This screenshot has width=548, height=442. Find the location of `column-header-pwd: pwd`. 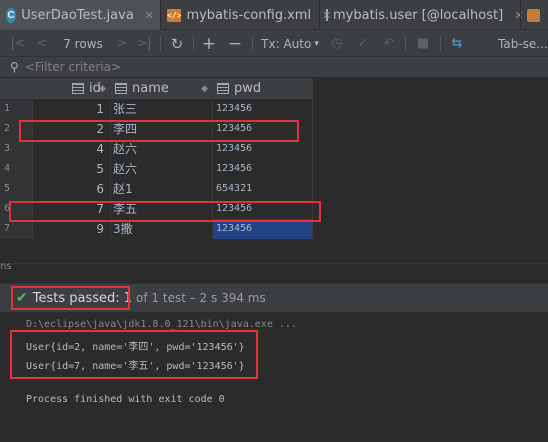

column-header-pwd: pwd is located at coordinates (262, 88).